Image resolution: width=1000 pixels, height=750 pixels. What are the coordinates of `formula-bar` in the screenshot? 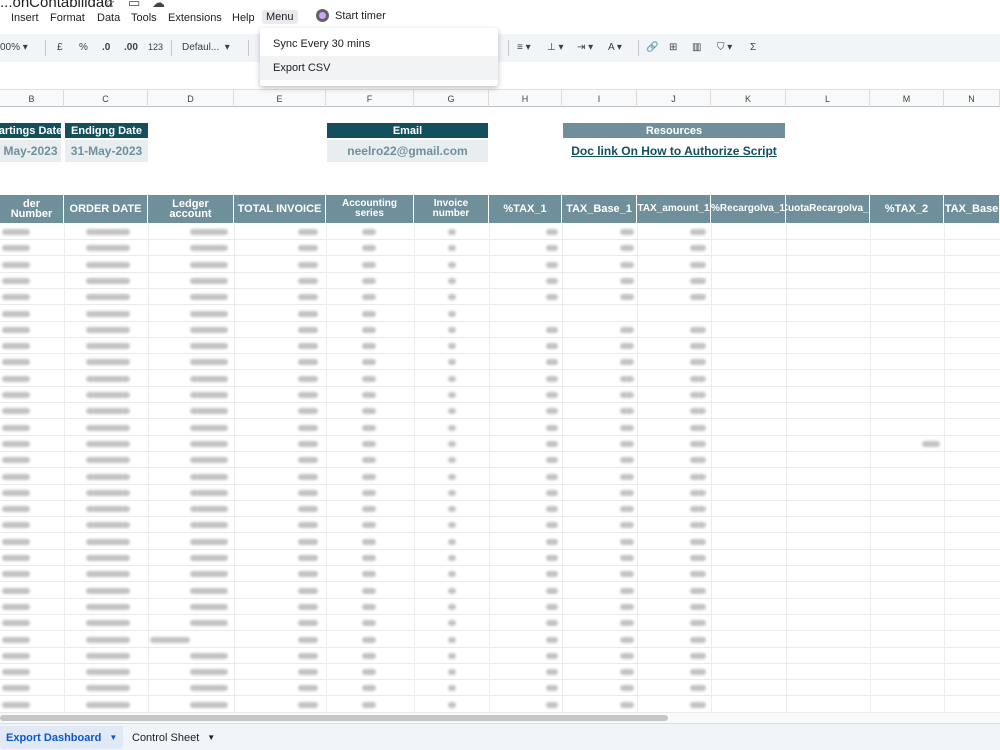 It's located at (500, 76).